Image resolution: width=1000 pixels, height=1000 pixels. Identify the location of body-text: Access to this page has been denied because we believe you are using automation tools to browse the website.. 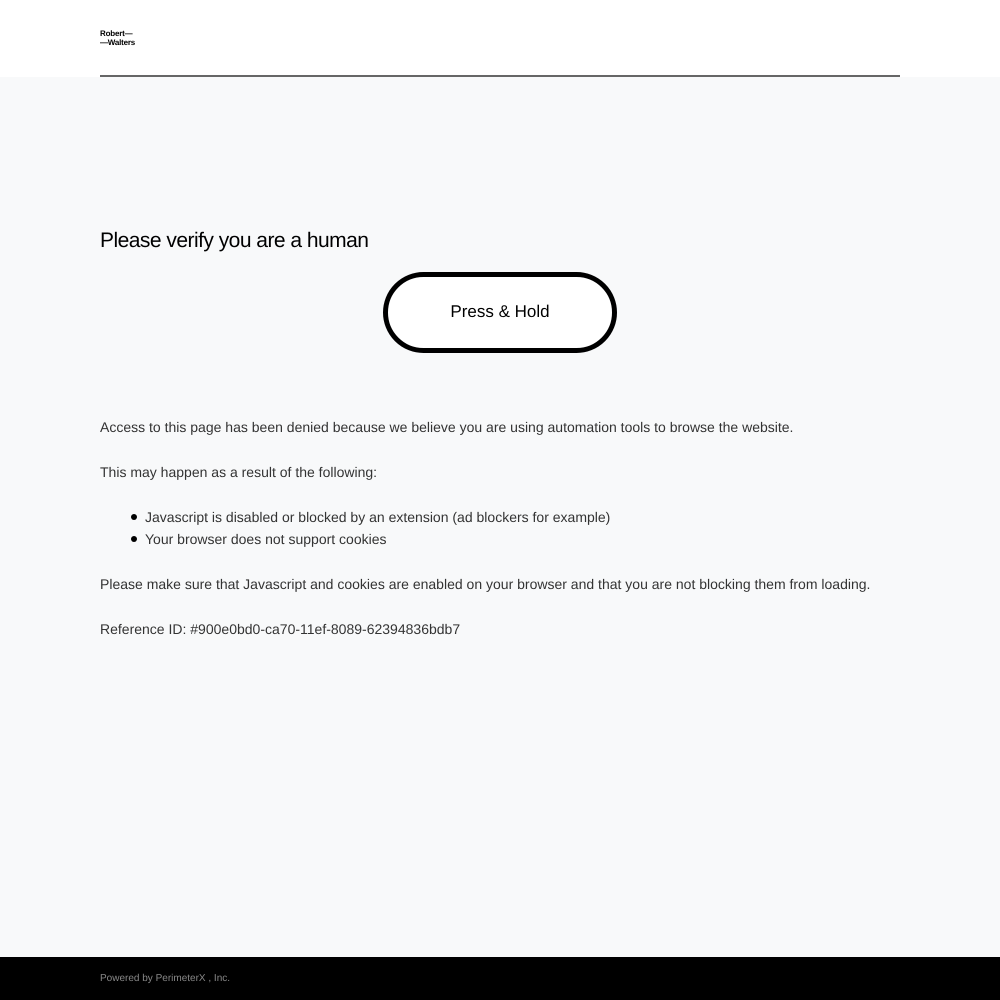
(447, 427).